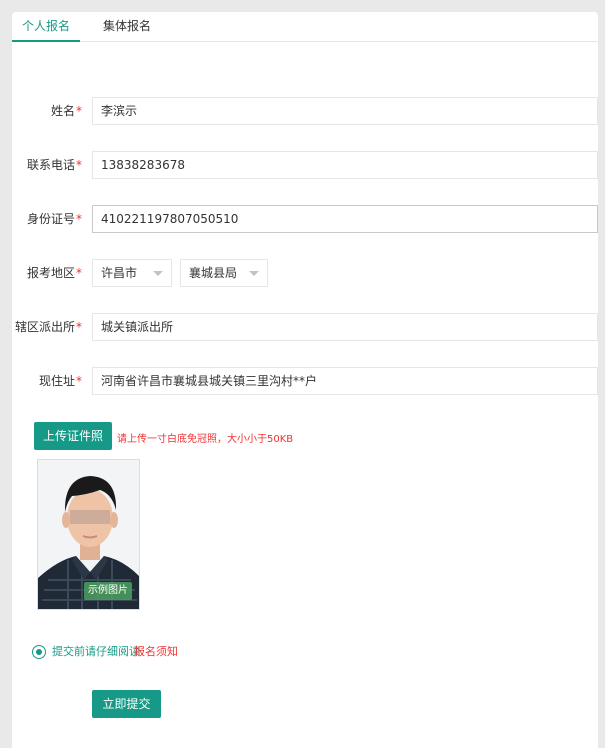 This screenshot has width=605, height=748. What do you see at coordinates (60, 381) in the screenshot?
I see `address-label: 现住址*` at bounding box center [60, 381].